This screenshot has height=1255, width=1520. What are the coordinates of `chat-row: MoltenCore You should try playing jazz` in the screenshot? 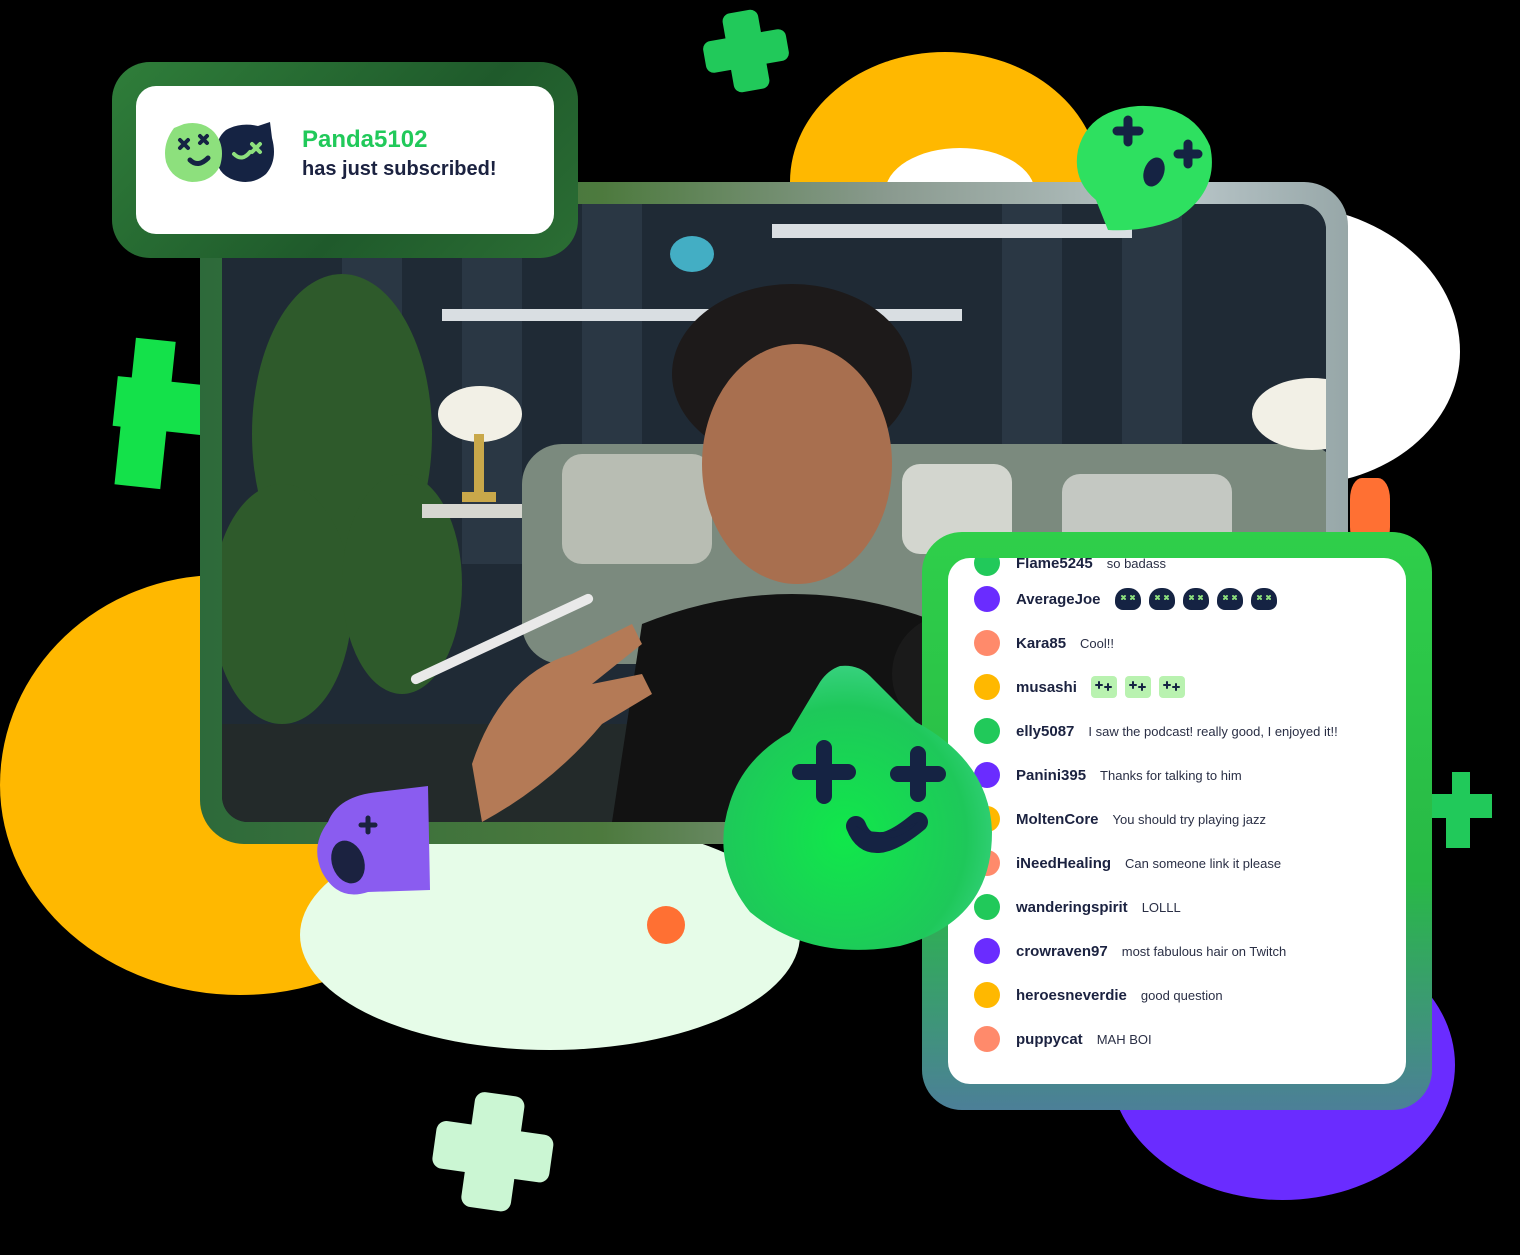 It's located at (1185, 819).